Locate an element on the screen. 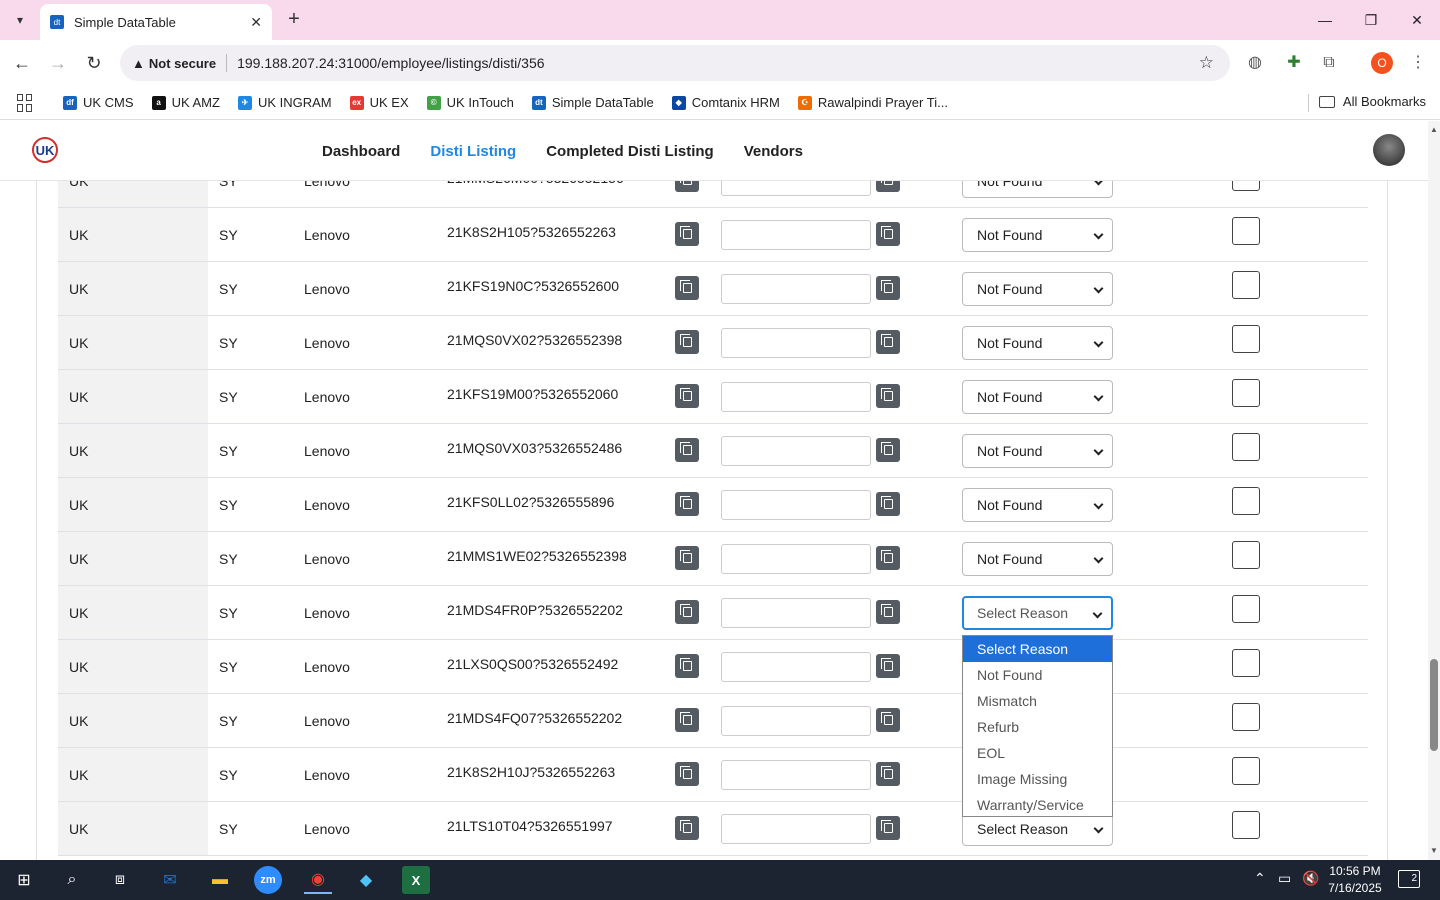  windows-start-icon: ⊞ is located at coordinates (24, 880).